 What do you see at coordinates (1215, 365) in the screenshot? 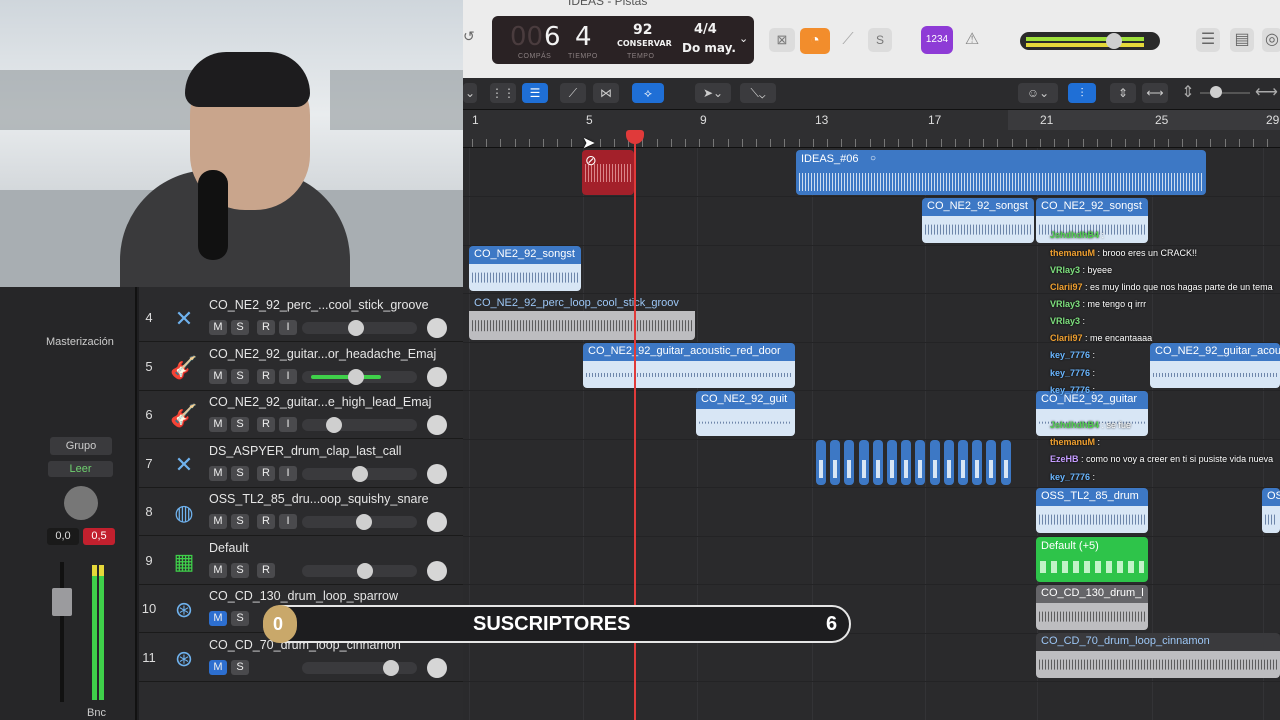
I see `audio-region: CO_NE2_92_guitar_acou` at bounding box center [1215, 365].